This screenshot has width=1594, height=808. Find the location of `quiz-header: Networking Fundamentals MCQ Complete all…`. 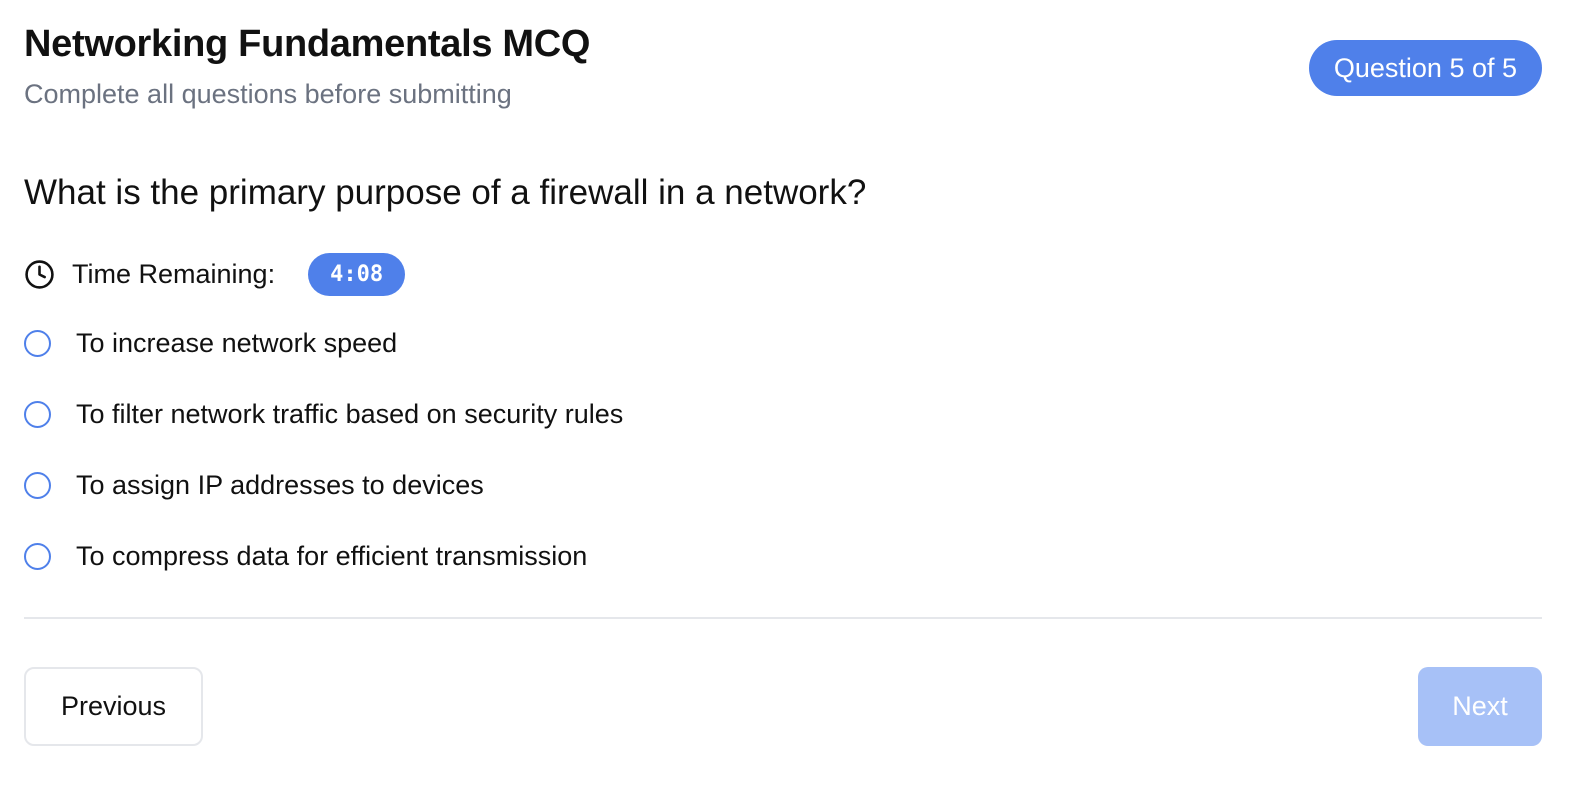

quiz-header: Networking Fundamentals MCQ Complete all… is located at coordinates (307, 66).